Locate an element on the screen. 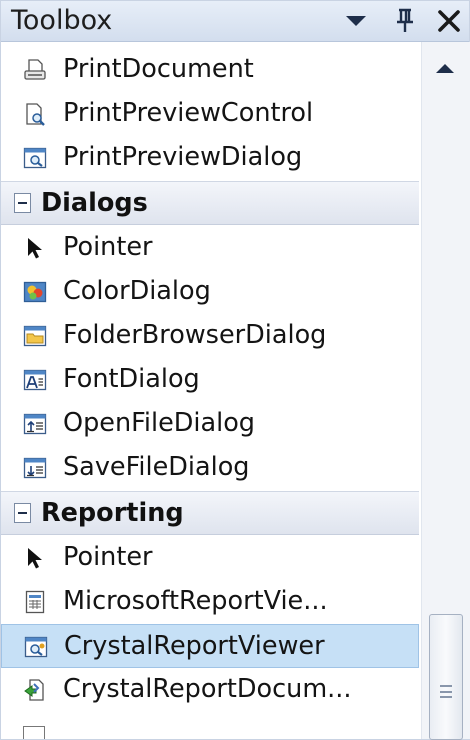 This screenshot has height=740, width=470. window-position-dropdown-button is located at coordinates (356, 21).